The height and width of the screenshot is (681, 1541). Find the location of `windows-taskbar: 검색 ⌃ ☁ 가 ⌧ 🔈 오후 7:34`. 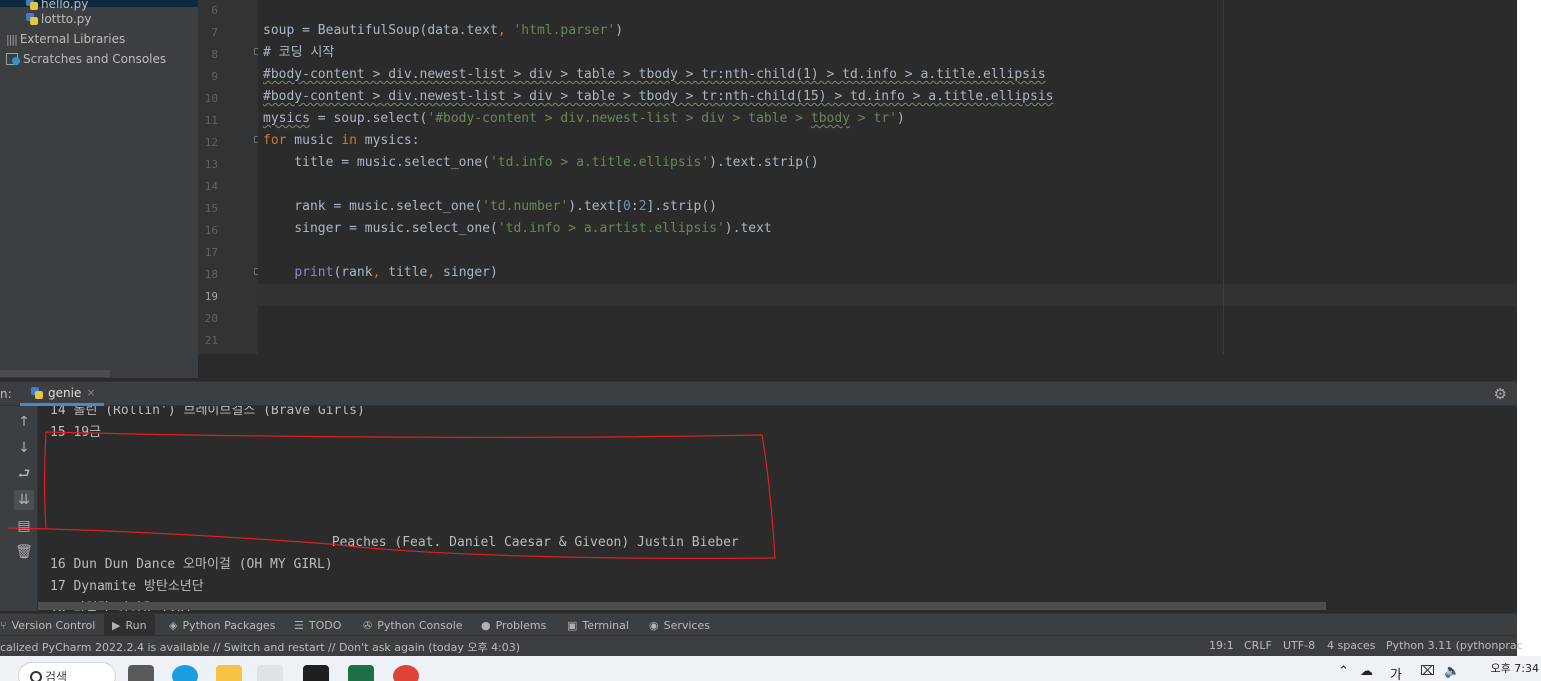

windows-taskbar: 검색 ⌃ ☁ 가 ⌧ 🔈 오후 7:34 is located at coordinates (770, 668).